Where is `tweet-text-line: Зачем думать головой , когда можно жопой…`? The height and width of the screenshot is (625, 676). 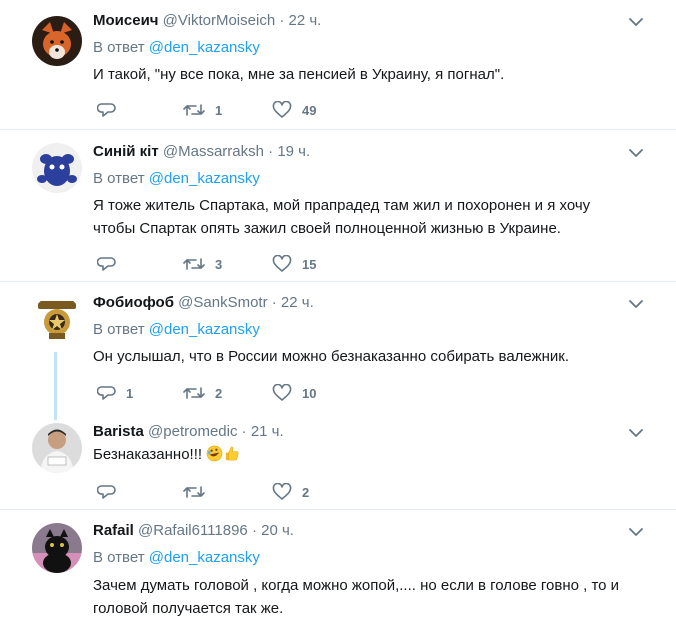 tweet-text-line: Зачем думать головой , когда можно жопой… is located at coordinates (356, 585).